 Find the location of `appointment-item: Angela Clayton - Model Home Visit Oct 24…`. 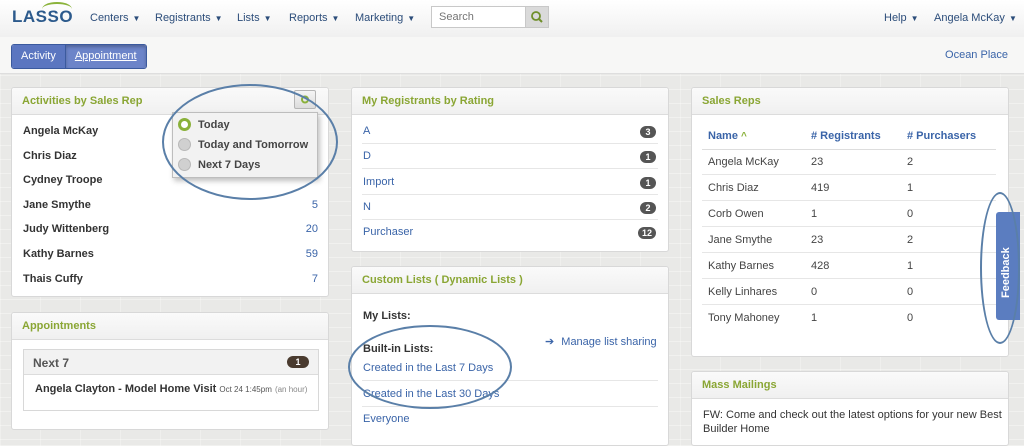

appointment-item: Angela Clayton - Model Home Visit Oct 24… is located at coordinates (171, 389).